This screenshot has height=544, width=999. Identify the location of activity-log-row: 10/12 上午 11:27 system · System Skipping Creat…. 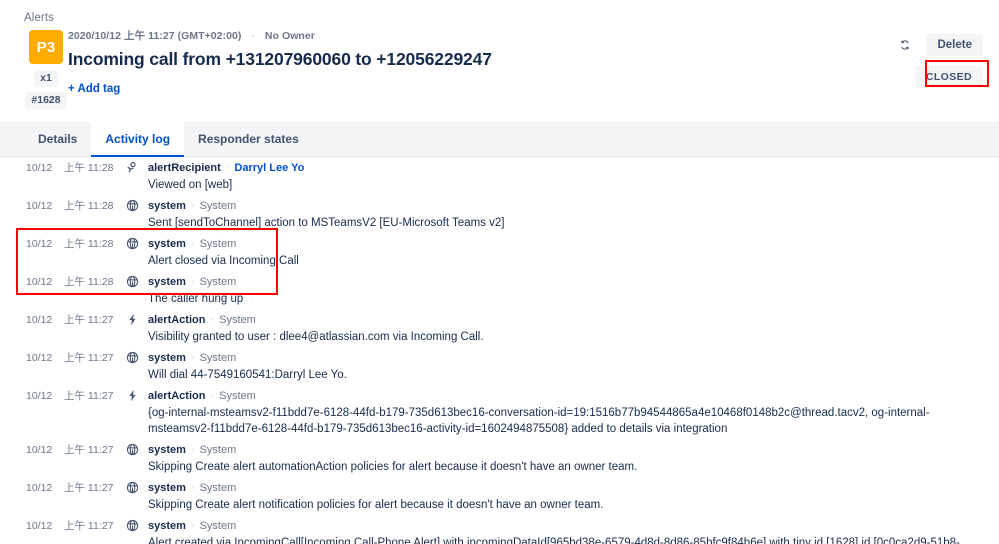
(499, 459).